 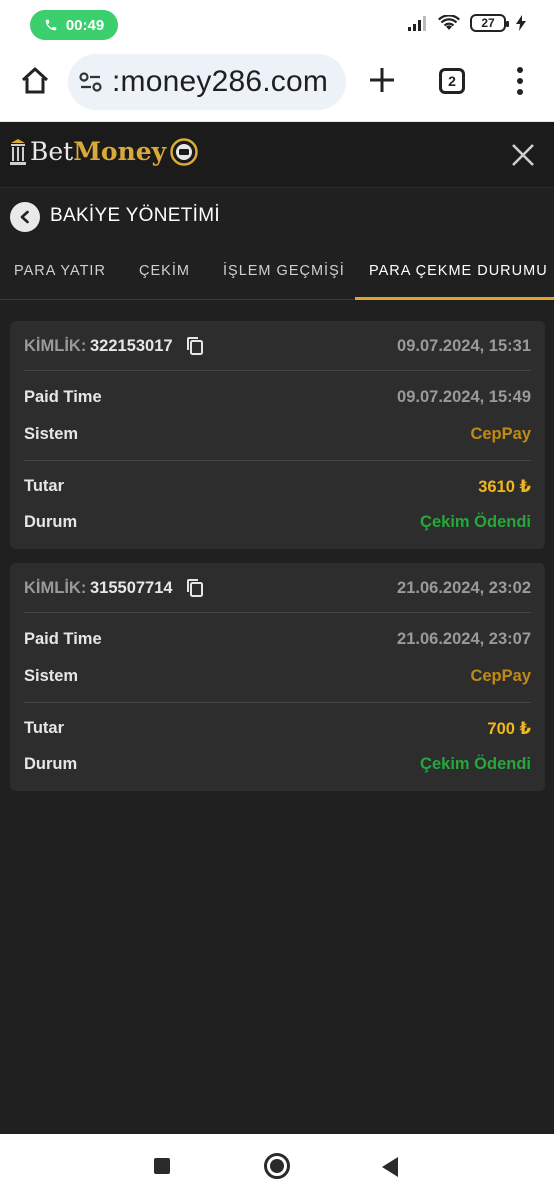 What do you see at coordinates (60, 271) in the screenshot?
I see `tab-deposit: PARA YATIR` at bounding box center [60, 271].